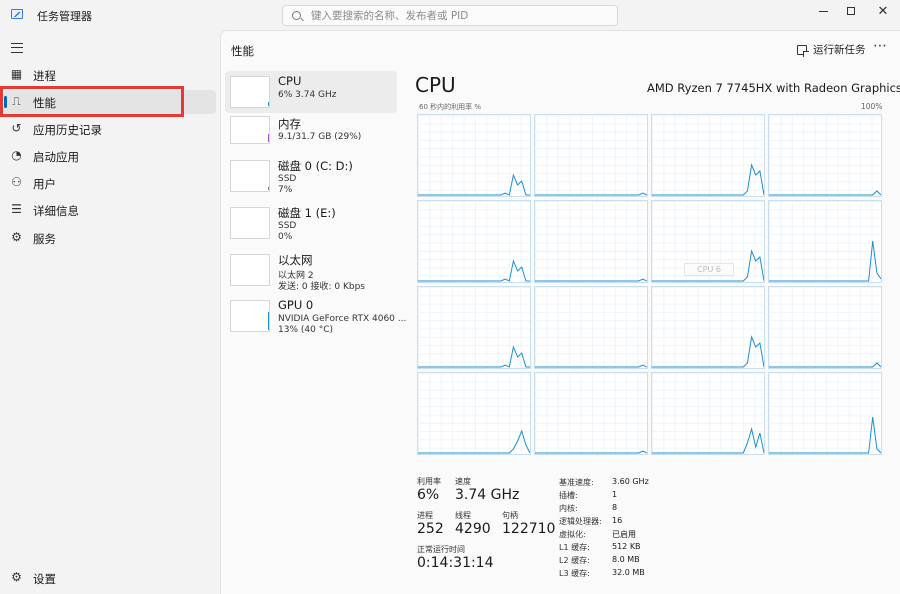 The width and height of the screenshot is (900, 594). Describe the element at coordinates (831, 49) in the screenshot. I see `run-new-task-button: 运行新任务` at that location.